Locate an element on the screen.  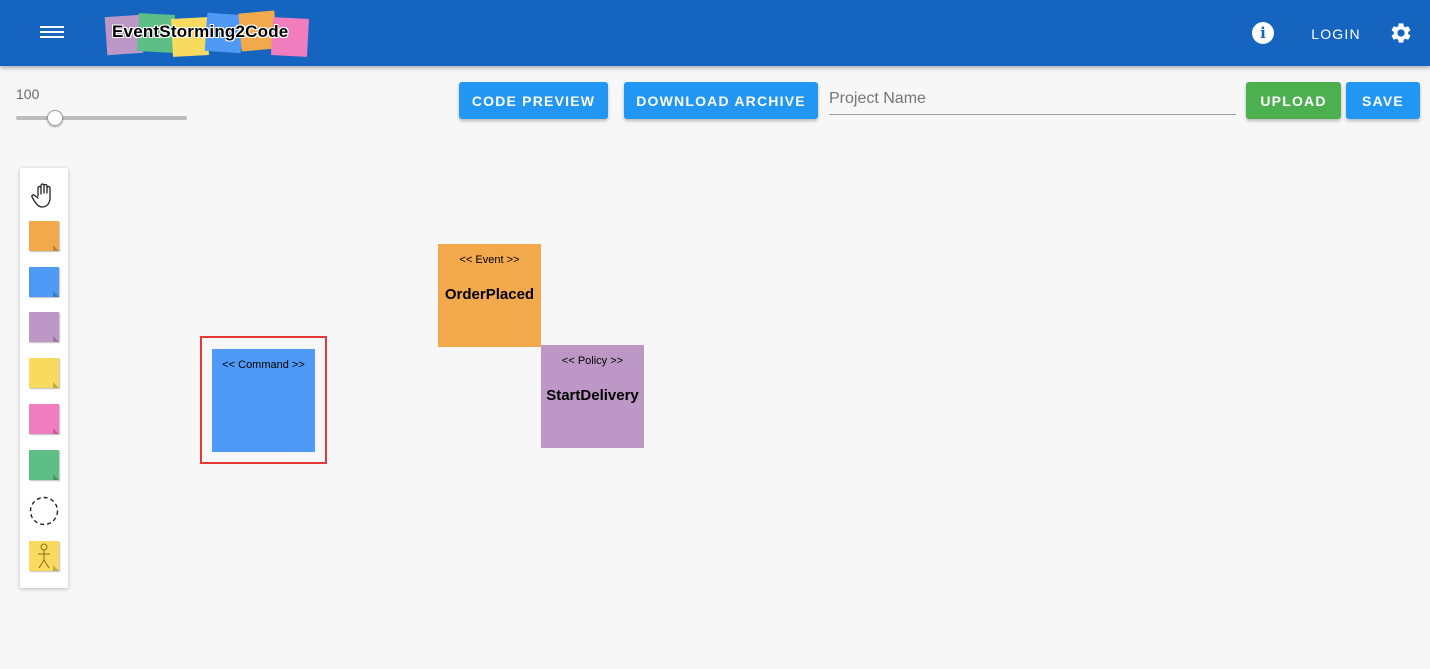
app-bar: EventStorming2Code i LOGIN is located at coordinates (715, 33).